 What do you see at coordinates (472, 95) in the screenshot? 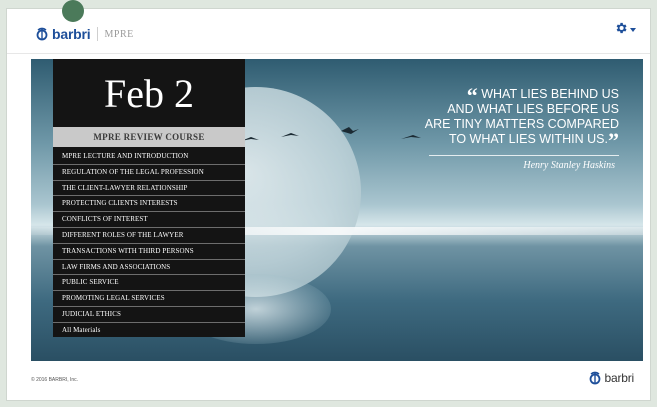
I see `open-quote-mark: “` at bounding box center [472, 95].